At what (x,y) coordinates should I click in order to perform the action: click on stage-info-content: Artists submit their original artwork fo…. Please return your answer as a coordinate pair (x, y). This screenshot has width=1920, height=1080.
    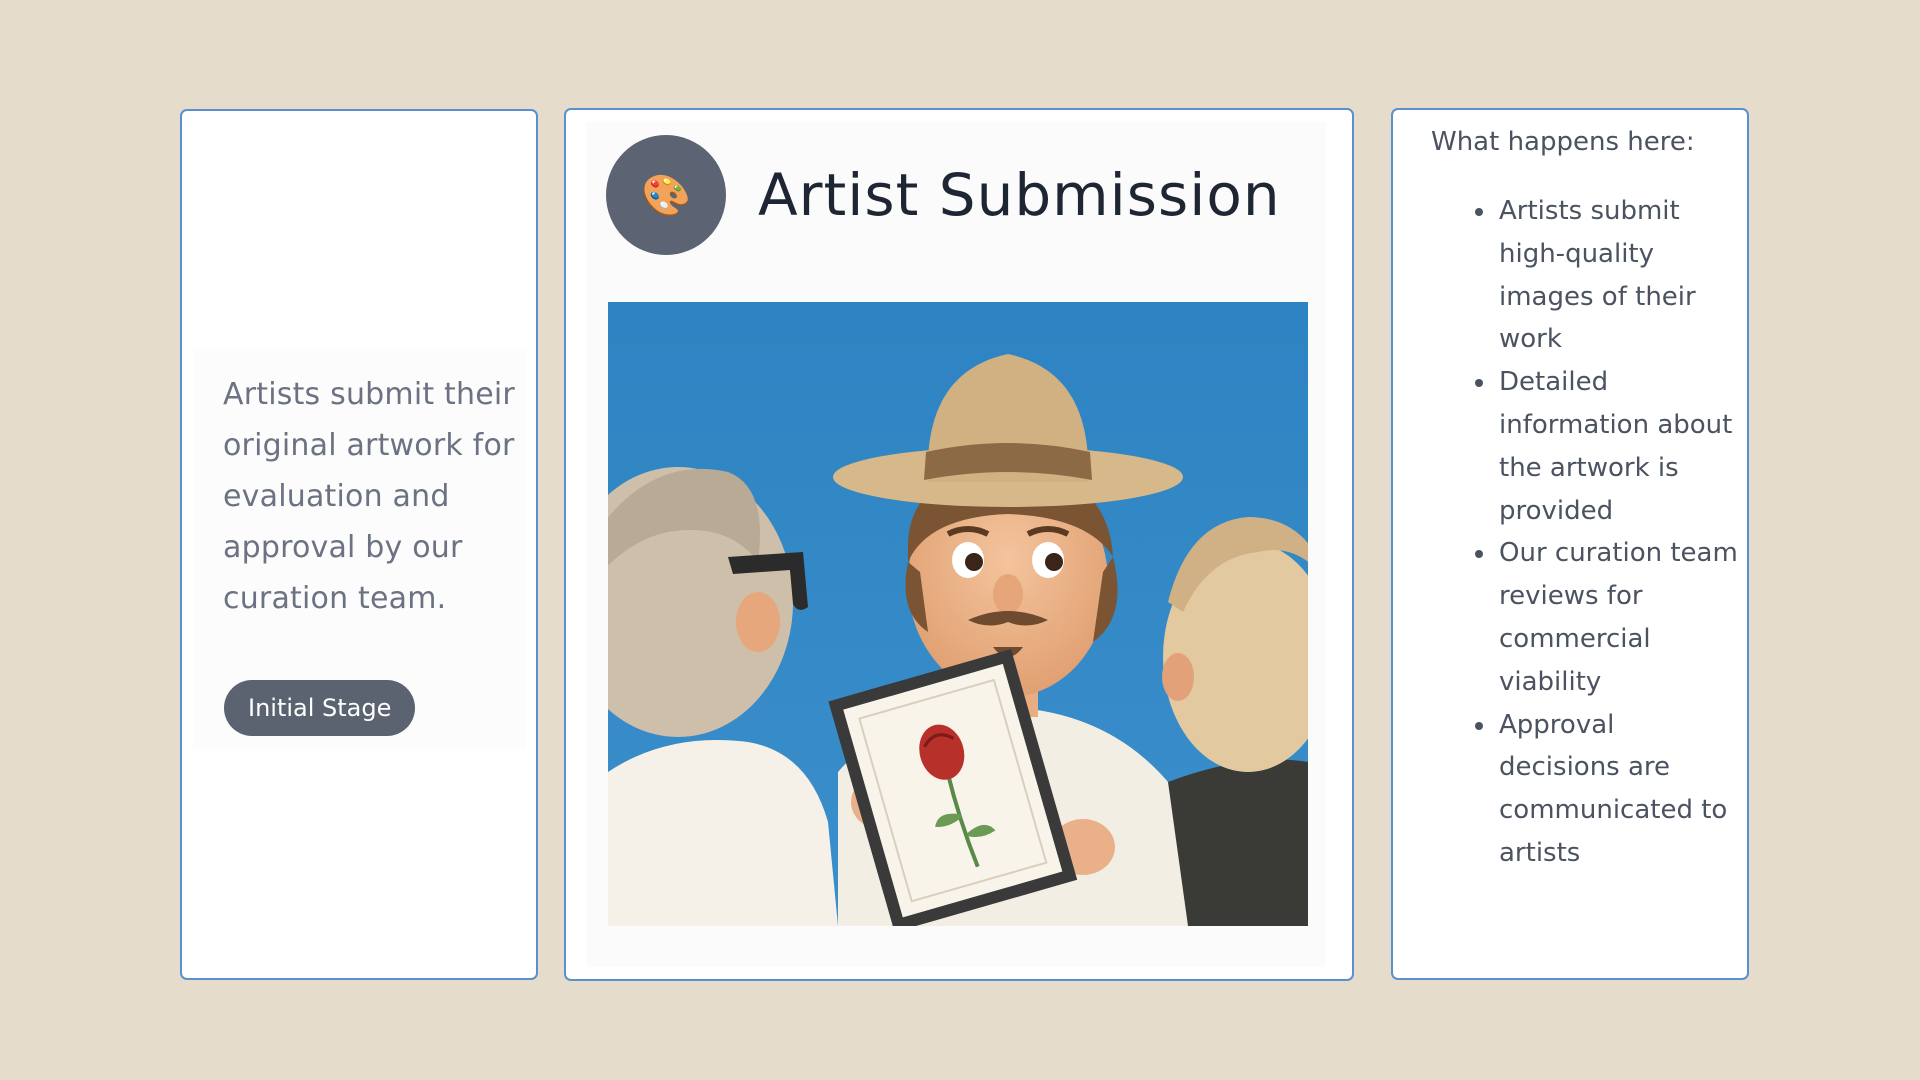
    Looking at the image, I should click on (359, 549).